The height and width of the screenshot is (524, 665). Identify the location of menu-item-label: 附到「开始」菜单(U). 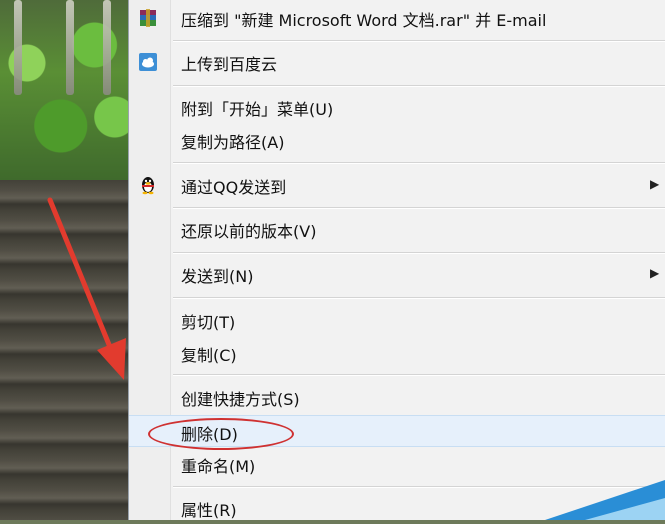
(257, 109).